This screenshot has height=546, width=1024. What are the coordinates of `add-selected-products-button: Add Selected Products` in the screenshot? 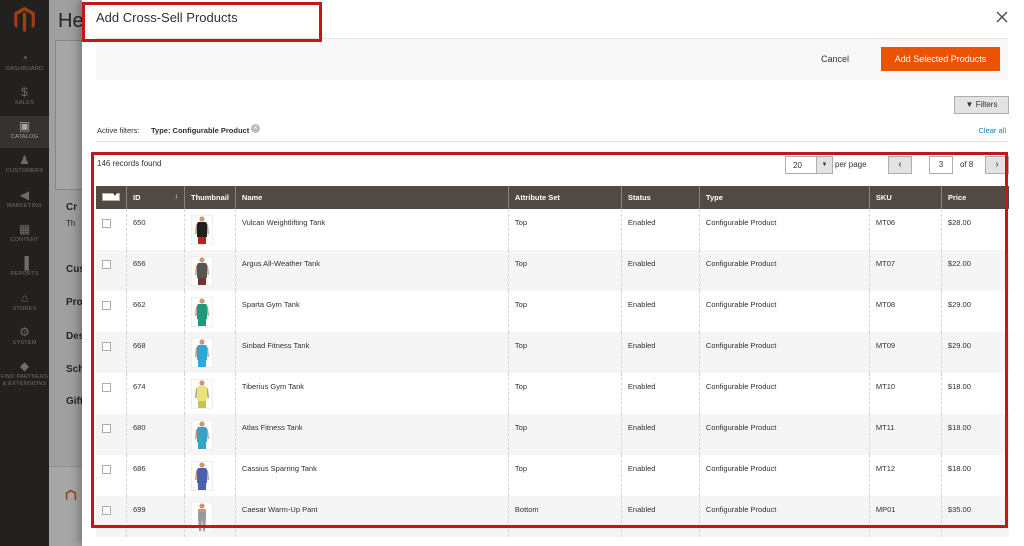 It's located at (940, 59).